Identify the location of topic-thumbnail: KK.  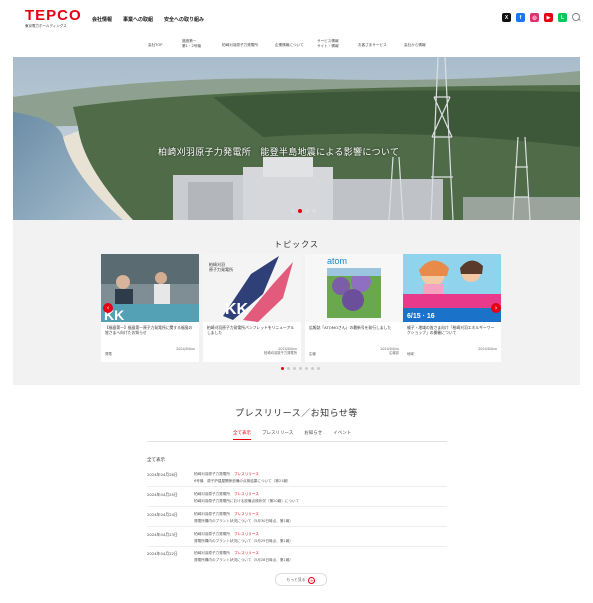
(150, 288).